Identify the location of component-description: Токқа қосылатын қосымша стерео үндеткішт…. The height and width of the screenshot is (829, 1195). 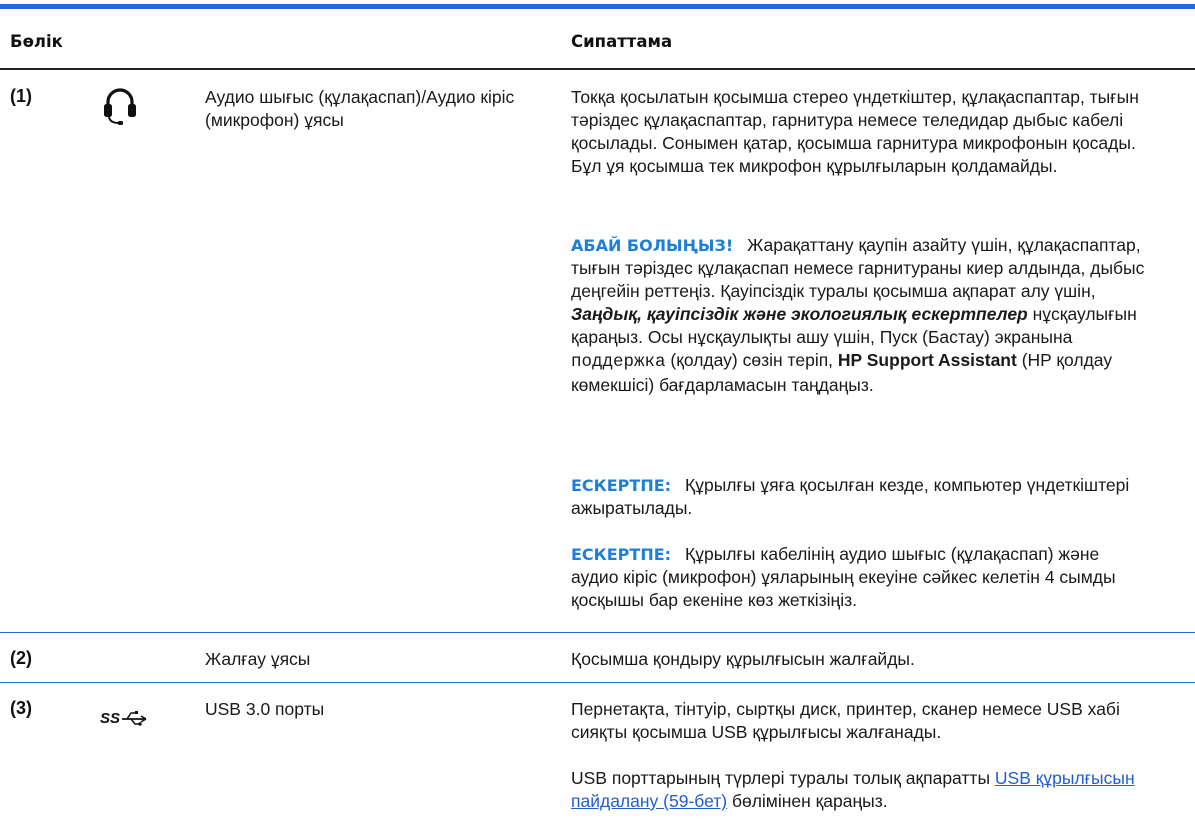
(855, 131).